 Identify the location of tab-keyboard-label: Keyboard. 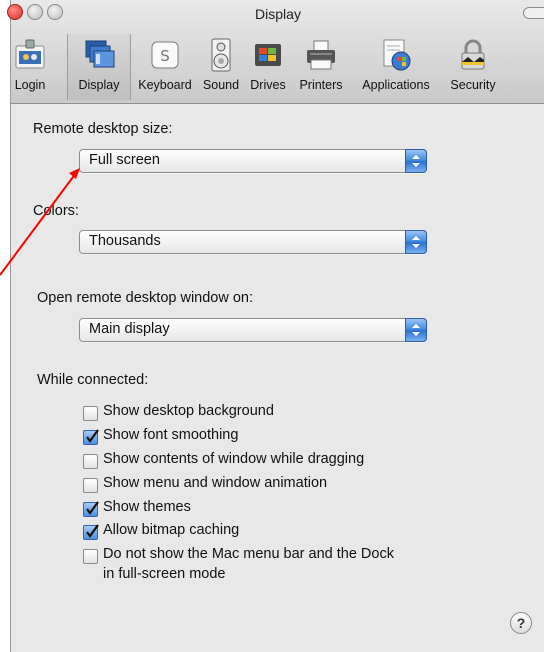
(165, 85).